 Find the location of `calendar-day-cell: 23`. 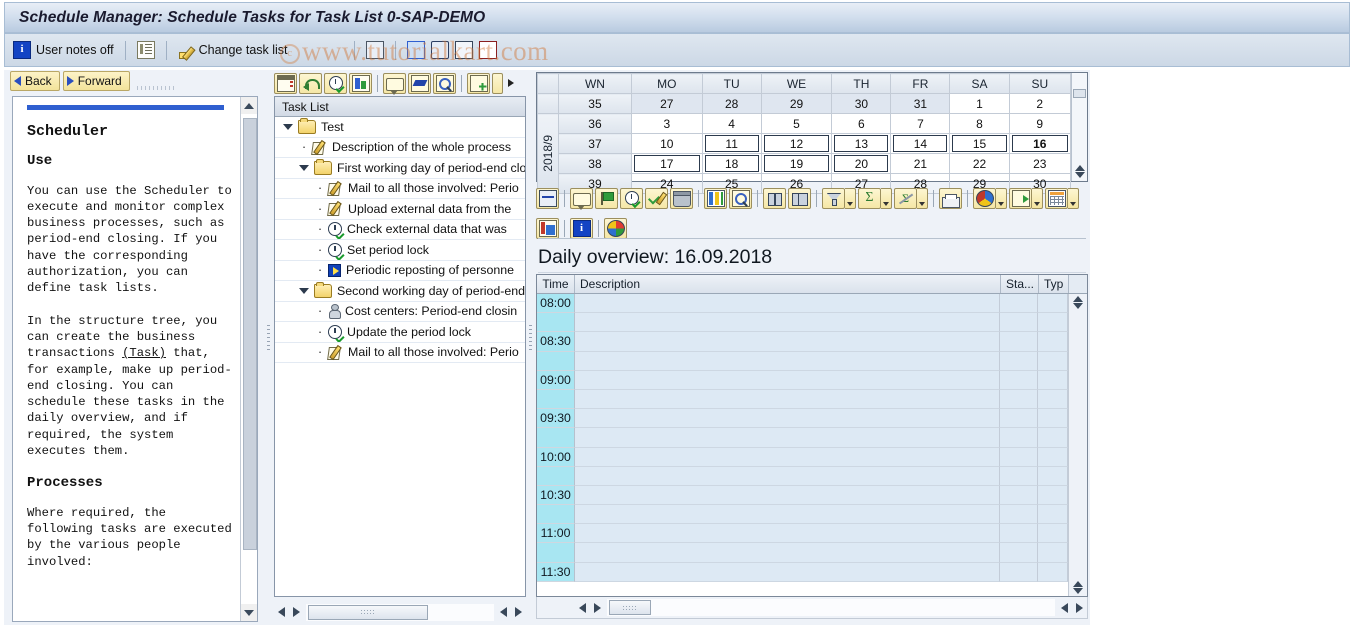

calendar-day-cell: 23 is located at coordinates (1040, 163).